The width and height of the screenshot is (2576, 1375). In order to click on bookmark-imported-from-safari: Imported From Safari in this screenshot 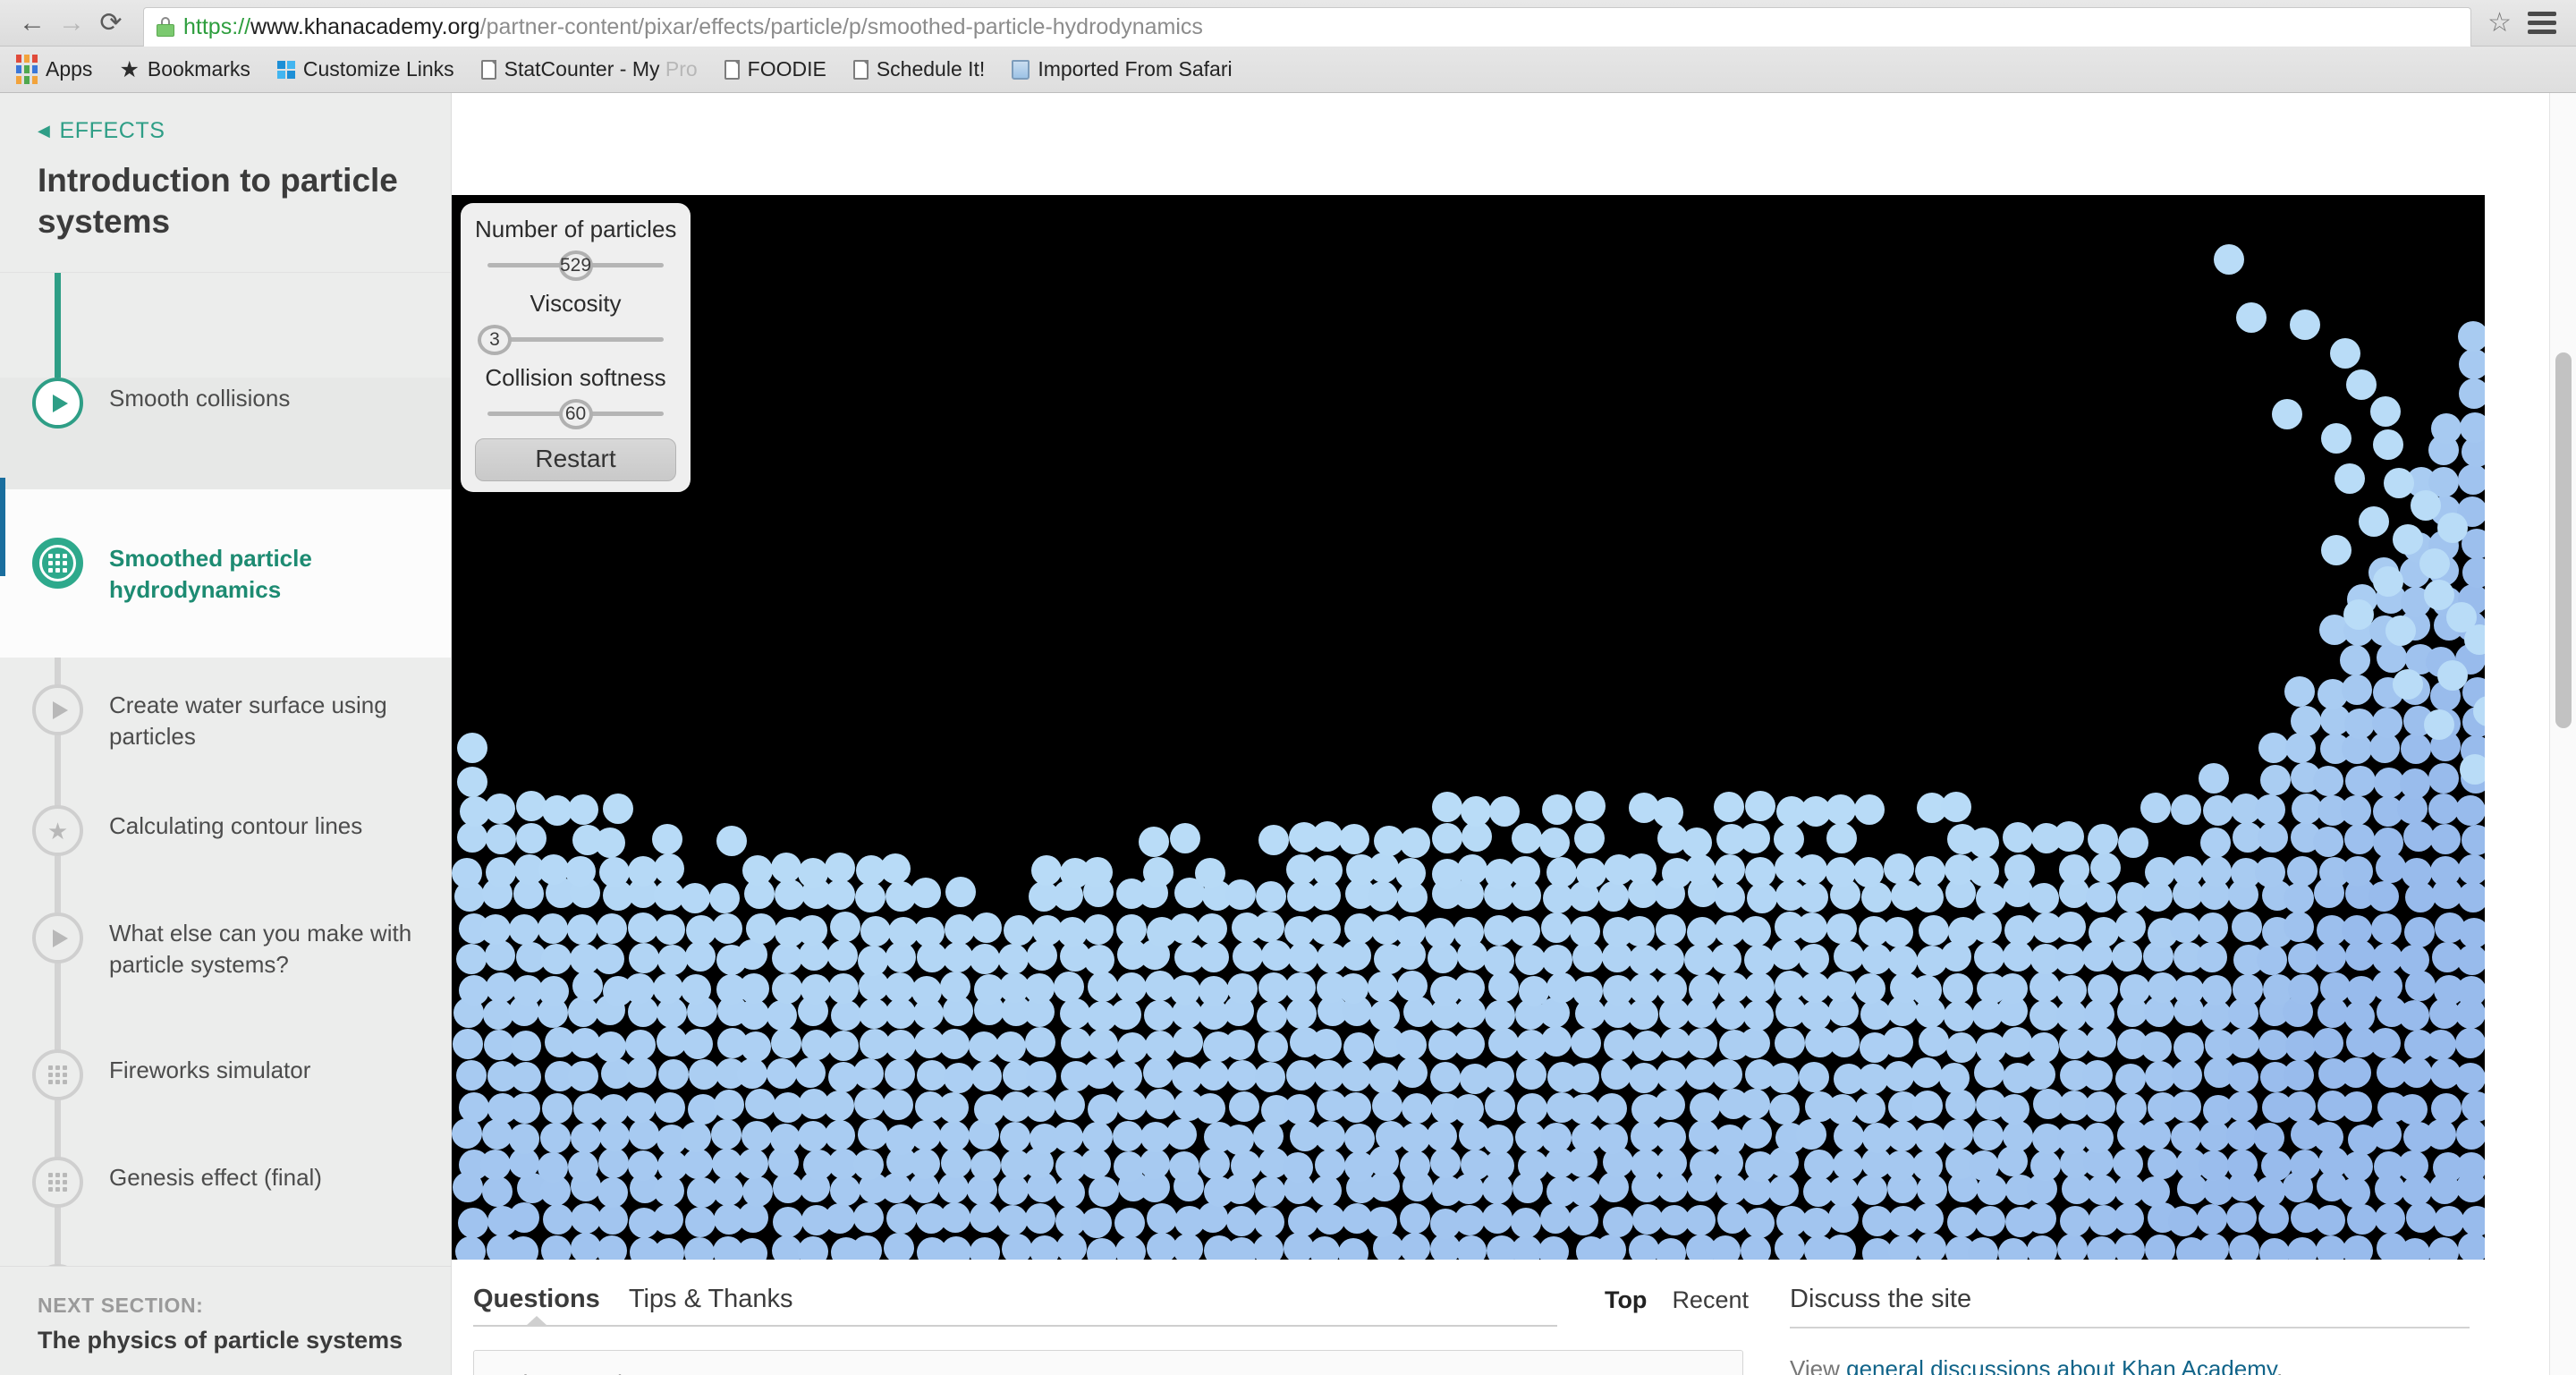, I will do `click(1122, 69)`.